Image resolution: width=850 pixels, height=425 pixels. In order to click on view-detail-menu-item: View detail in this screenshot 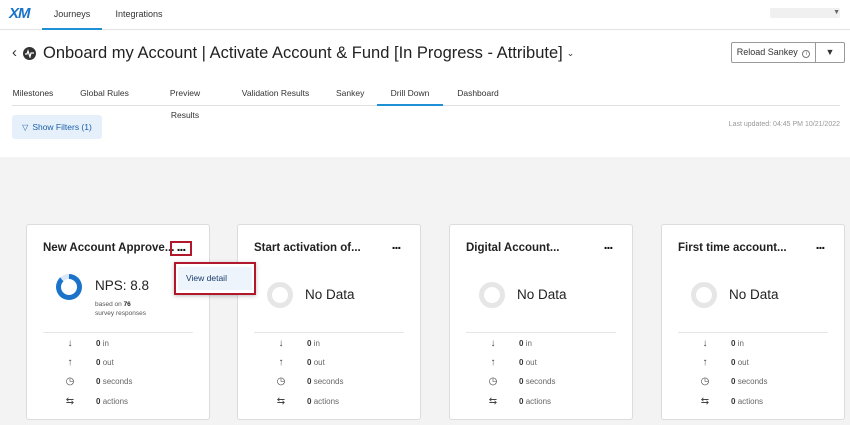, I will do `click(215, 278)`.